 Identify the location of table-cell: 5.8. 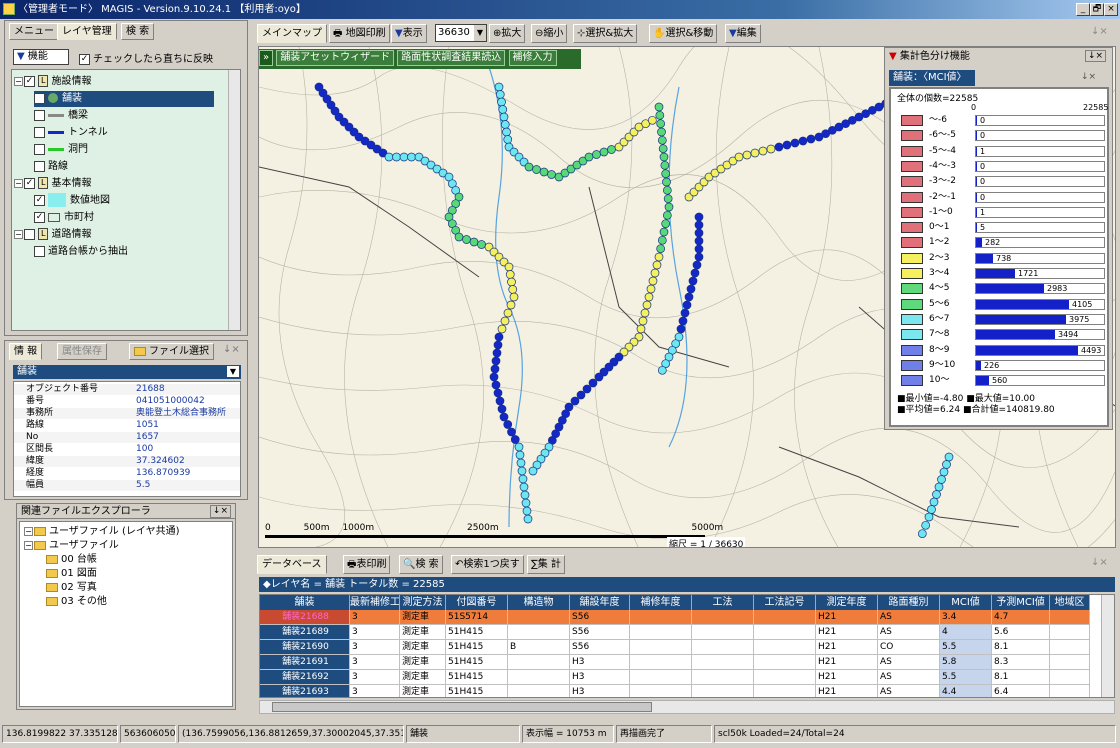
(966, 662).